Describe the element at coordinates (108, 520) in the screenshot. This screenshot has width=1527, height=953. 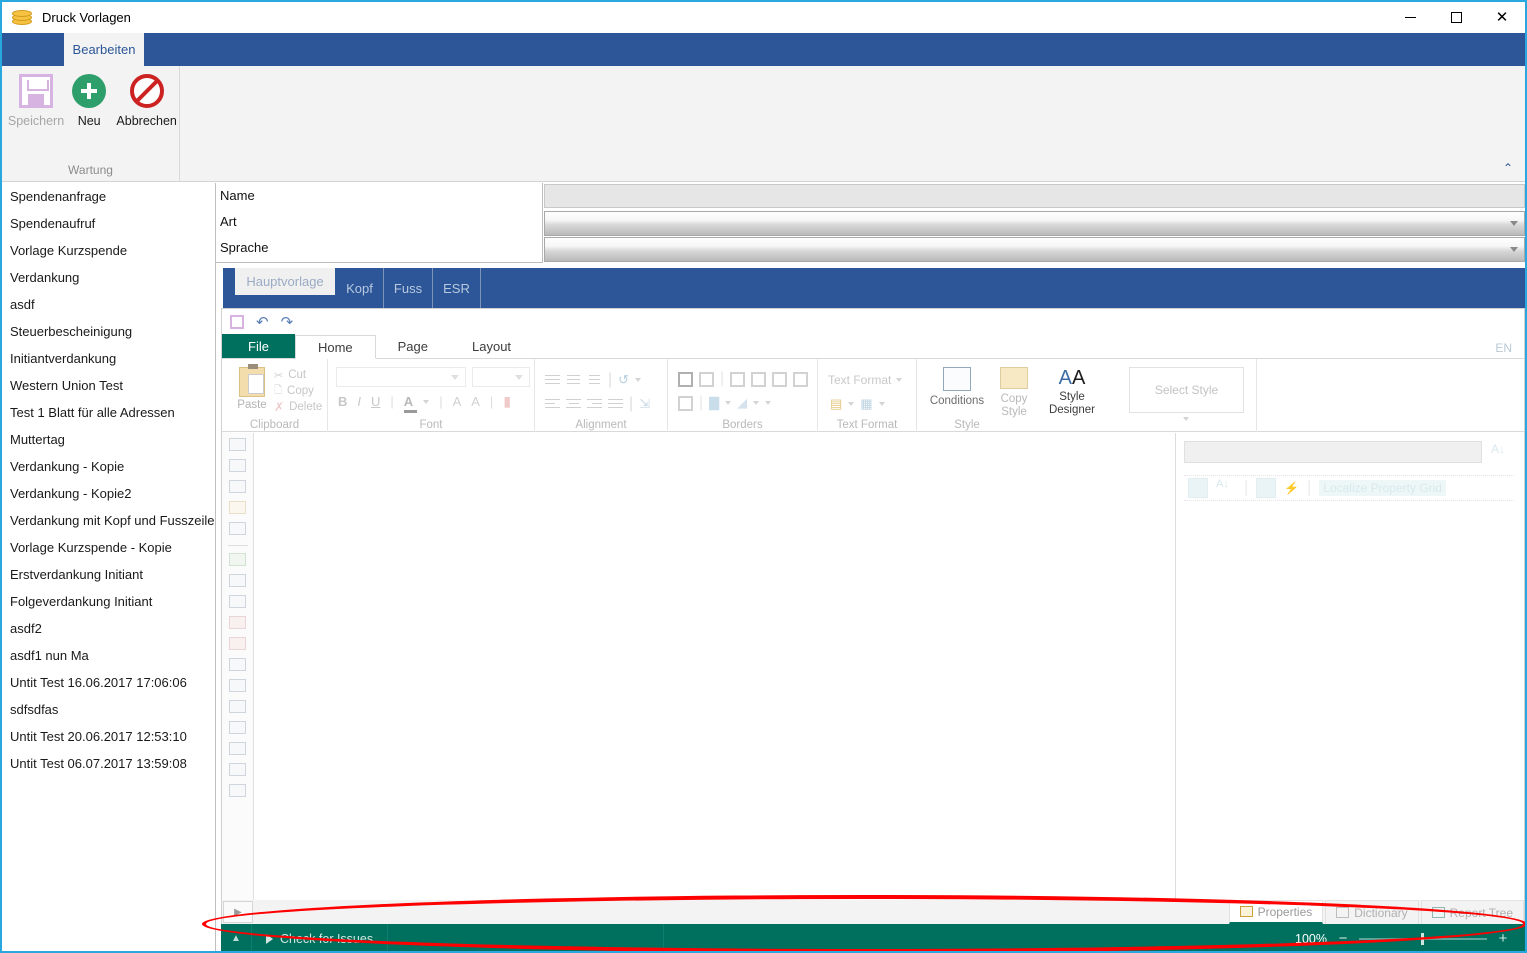
I see `list-item: Verdankung mit Kopf und Fusszeile DE` at that location.